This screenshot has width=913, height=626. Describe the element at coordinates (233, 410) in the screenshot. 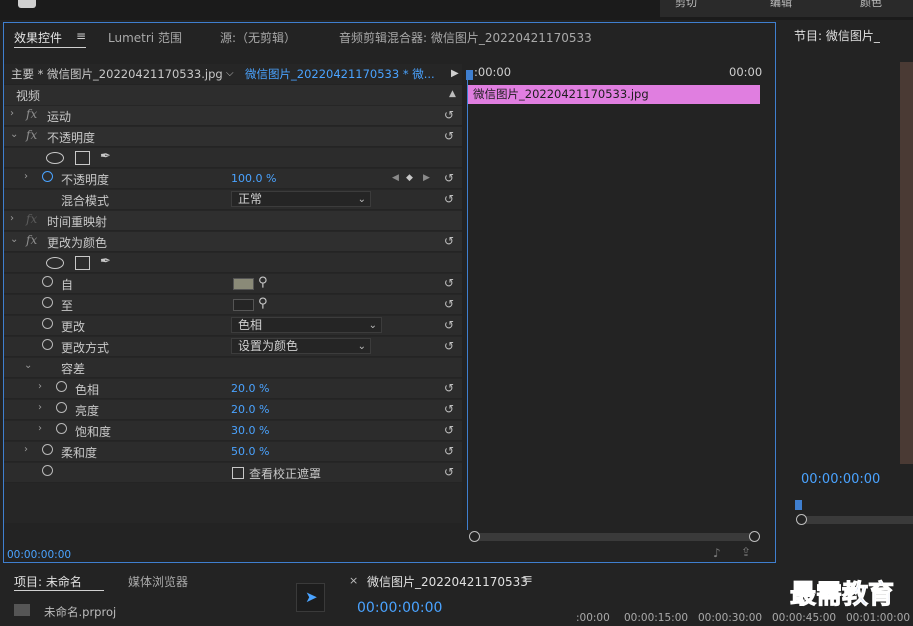

I see `property-row-lightness: › 亮度 20.0 % ↺` at that location.